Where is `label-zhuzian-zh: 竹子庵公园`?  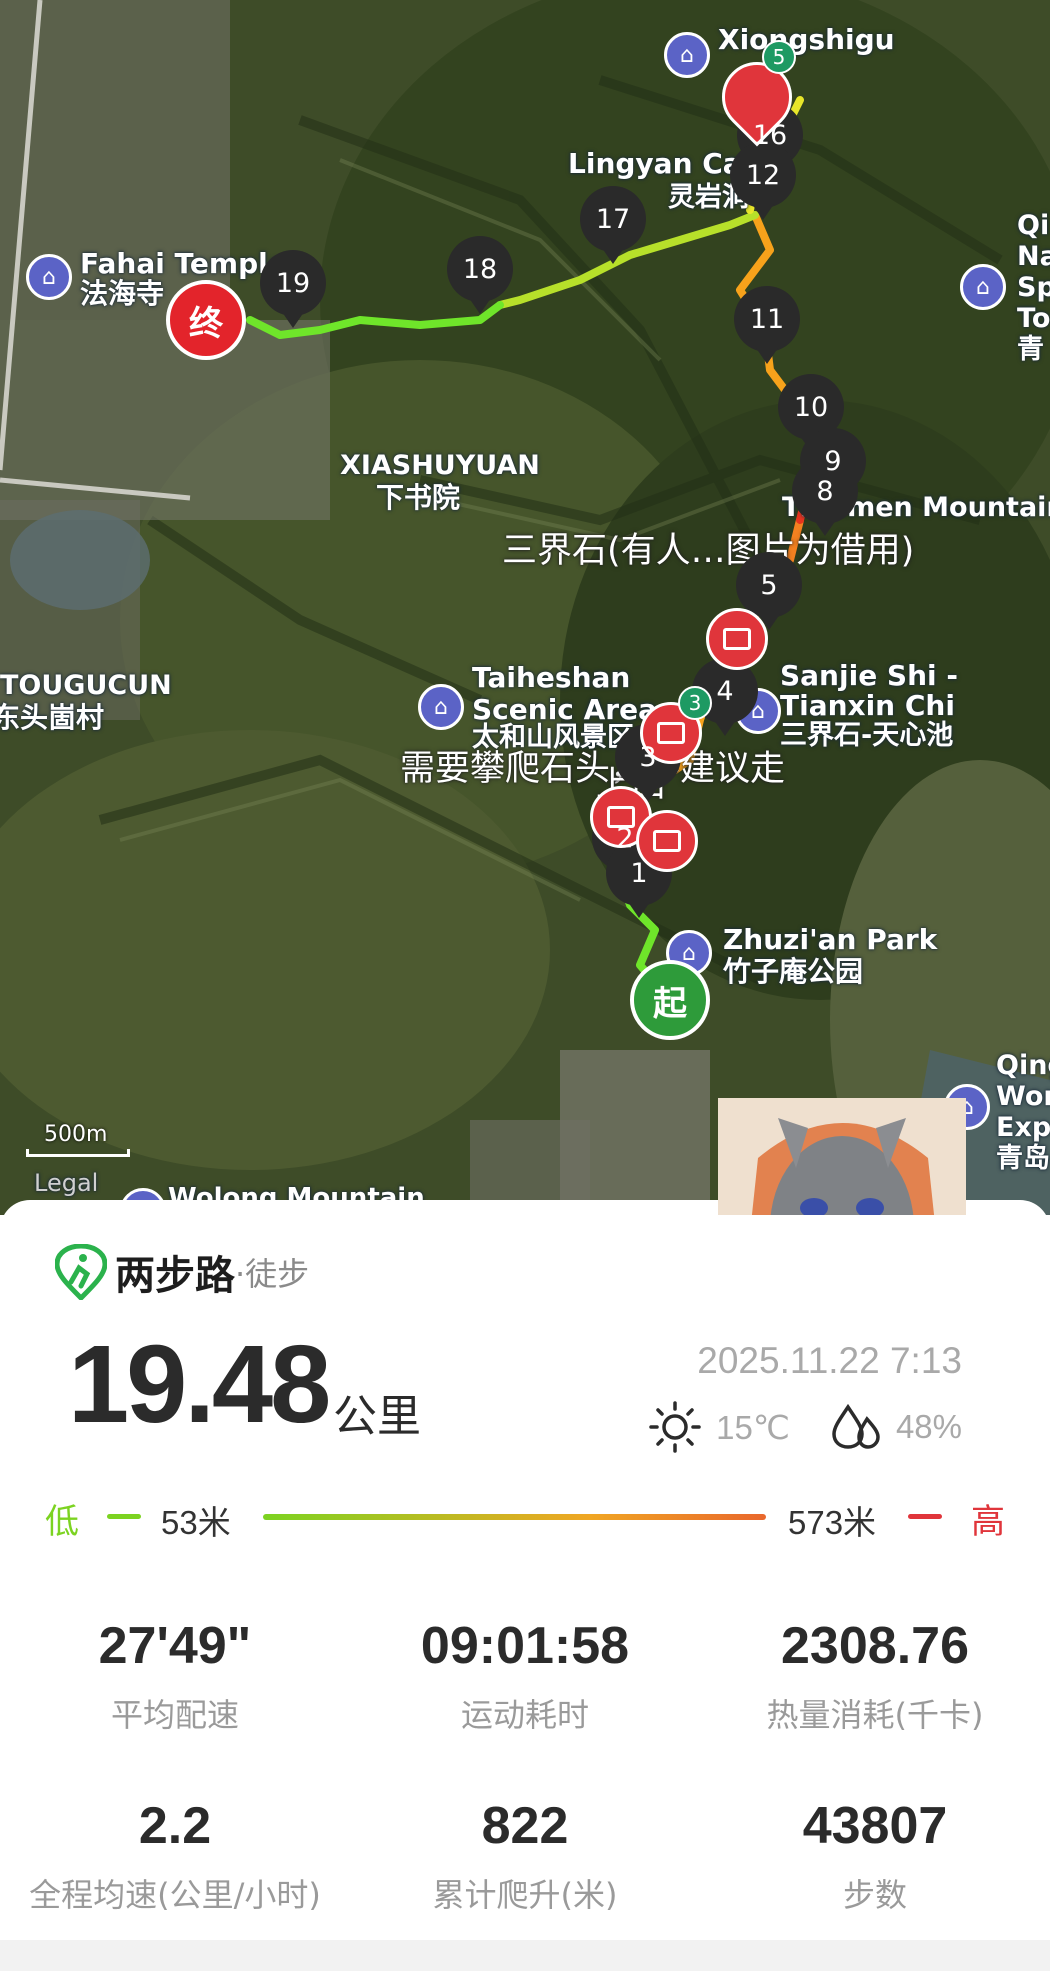 label-zhuzian-zh: 竹子庵公园 is located at coordinates (793, 971).